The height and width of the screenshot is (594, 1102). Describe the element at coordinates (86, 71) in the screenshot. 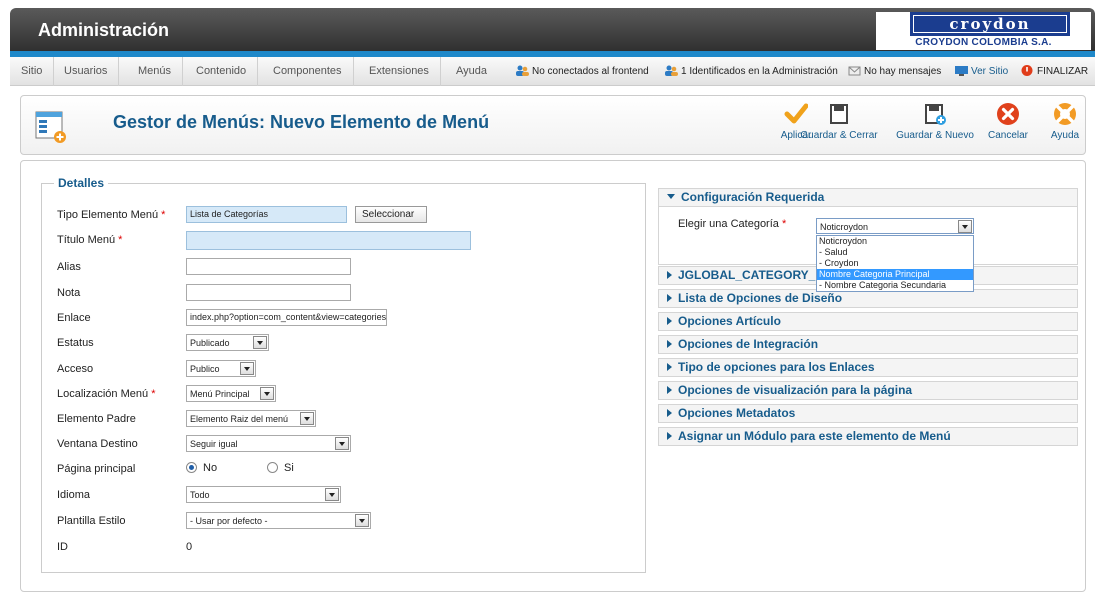

I see `menu-usuarios: Usuarios` at that location.